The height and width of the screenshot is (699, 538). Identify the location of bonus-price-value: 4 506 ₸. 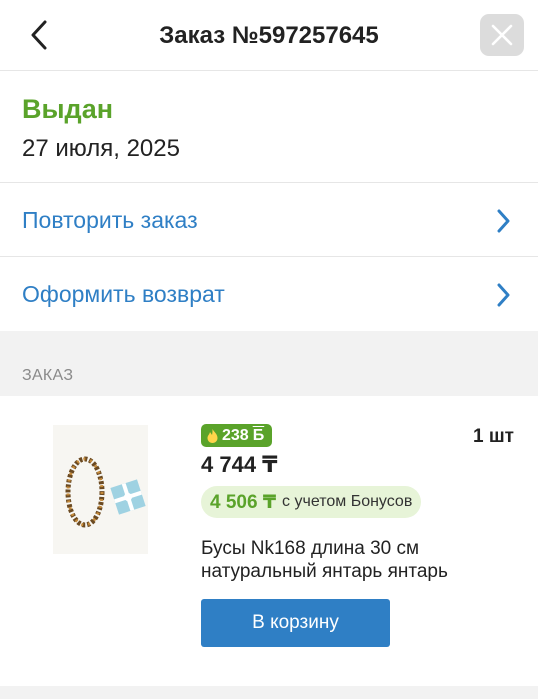
(243, 502).